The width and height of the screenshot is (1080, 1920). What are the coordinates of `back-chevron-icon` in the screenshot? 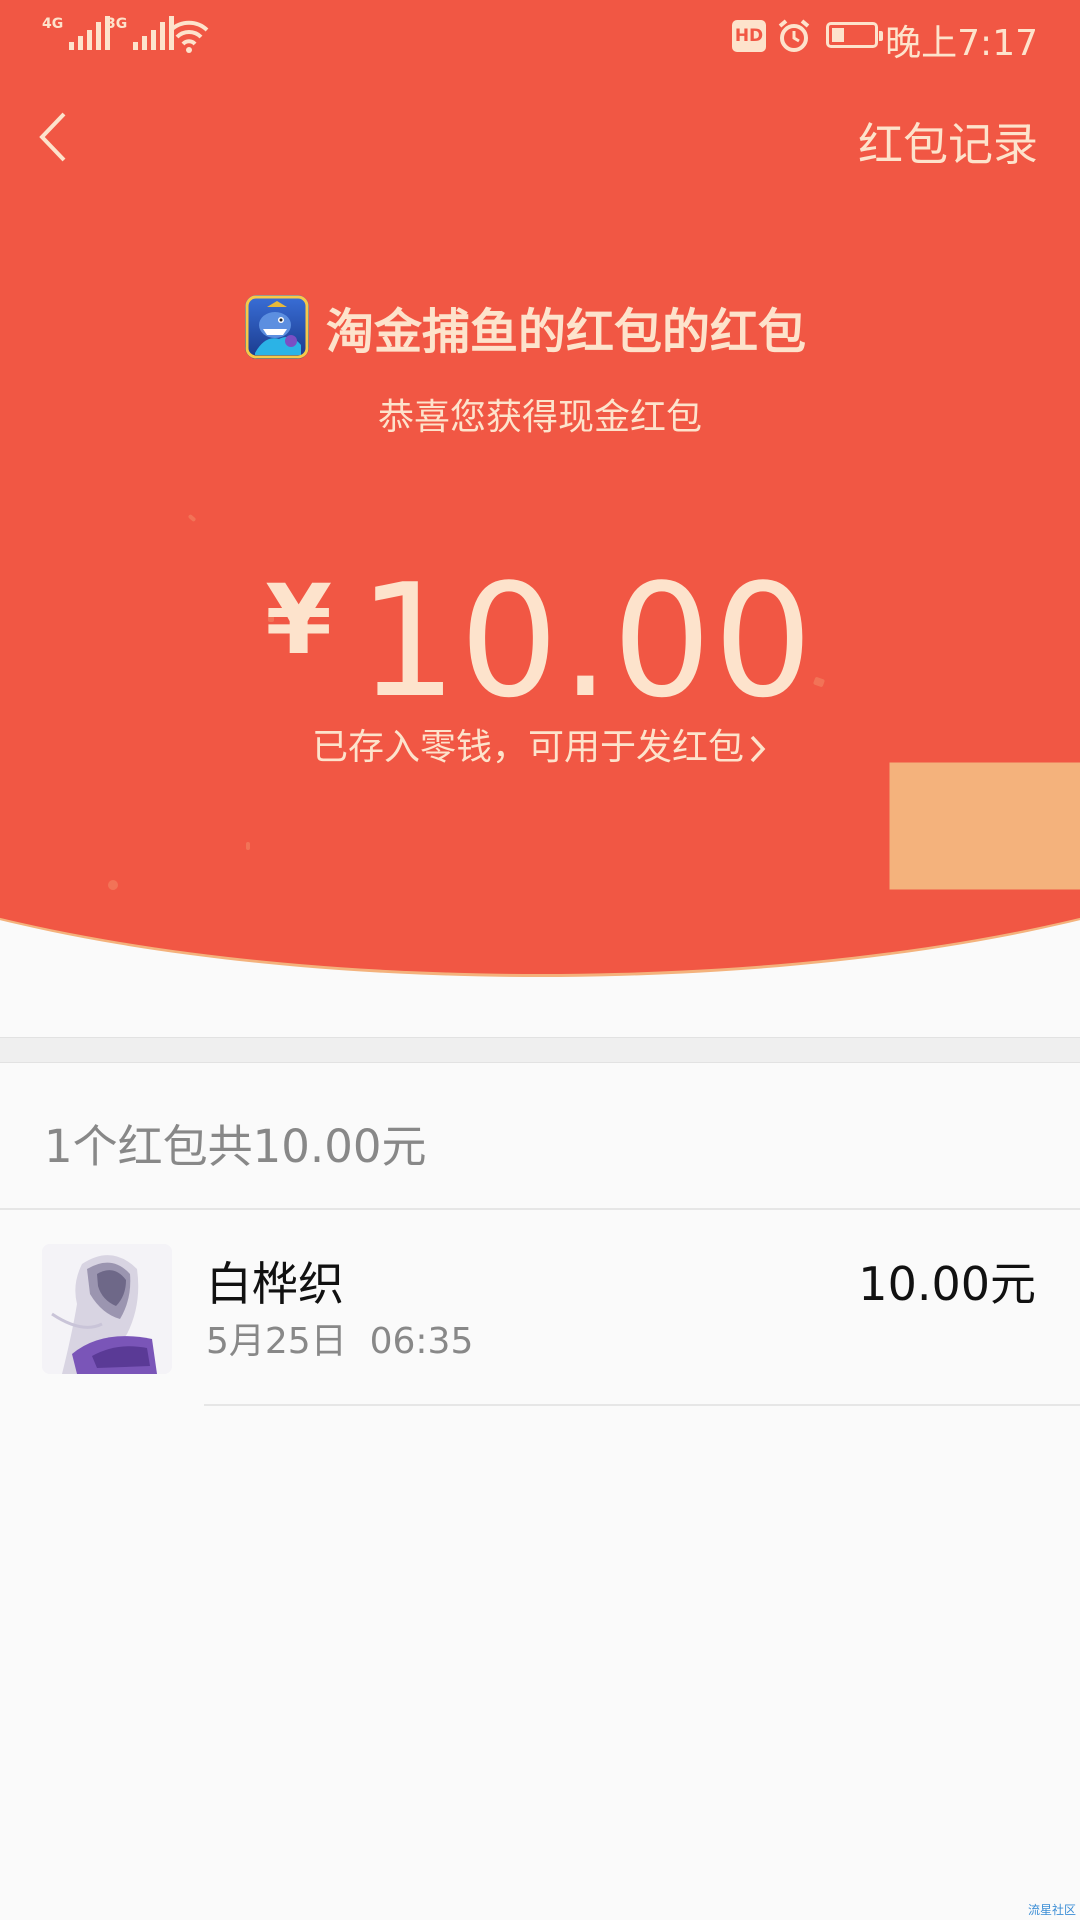 It's located at (55, 137).